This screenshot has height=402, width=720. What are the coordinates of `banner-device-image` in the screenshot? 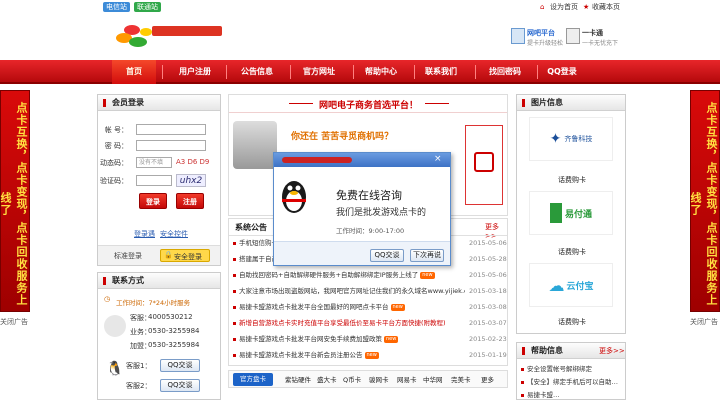 It's located at (255, 145).